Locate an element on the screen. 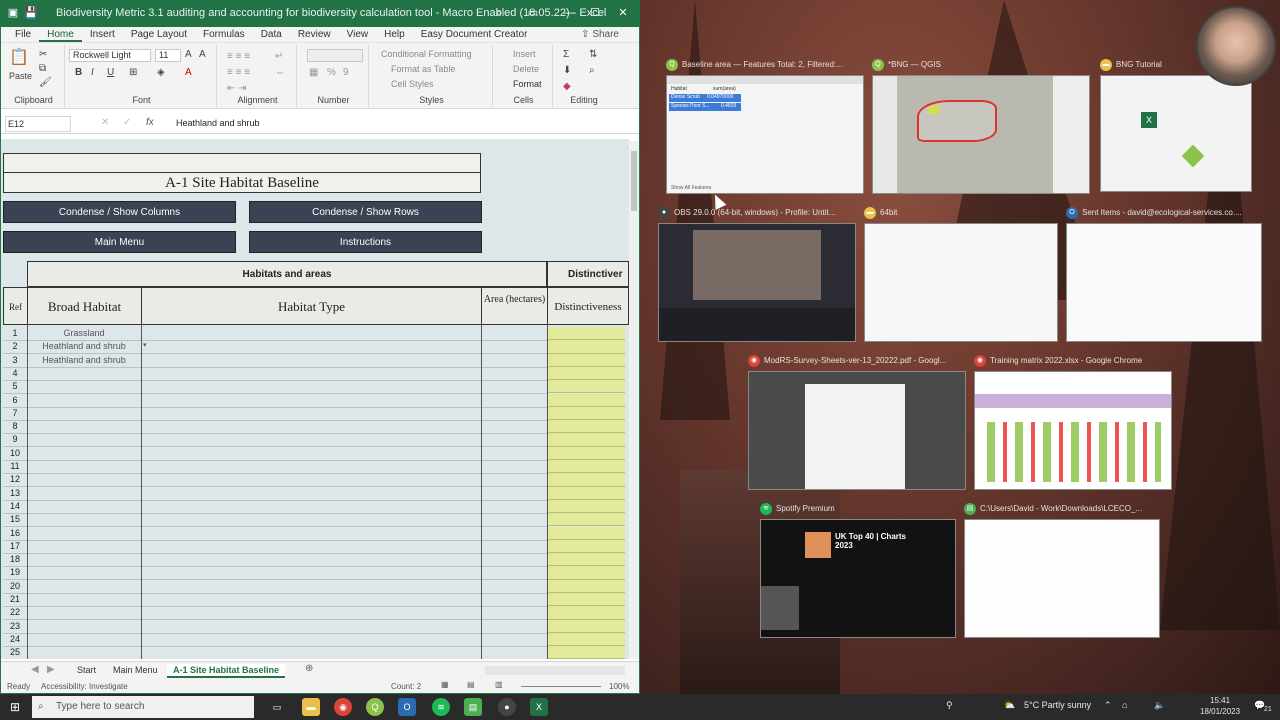  merge-icon: ⇔ is located at coordinates (280, 72).